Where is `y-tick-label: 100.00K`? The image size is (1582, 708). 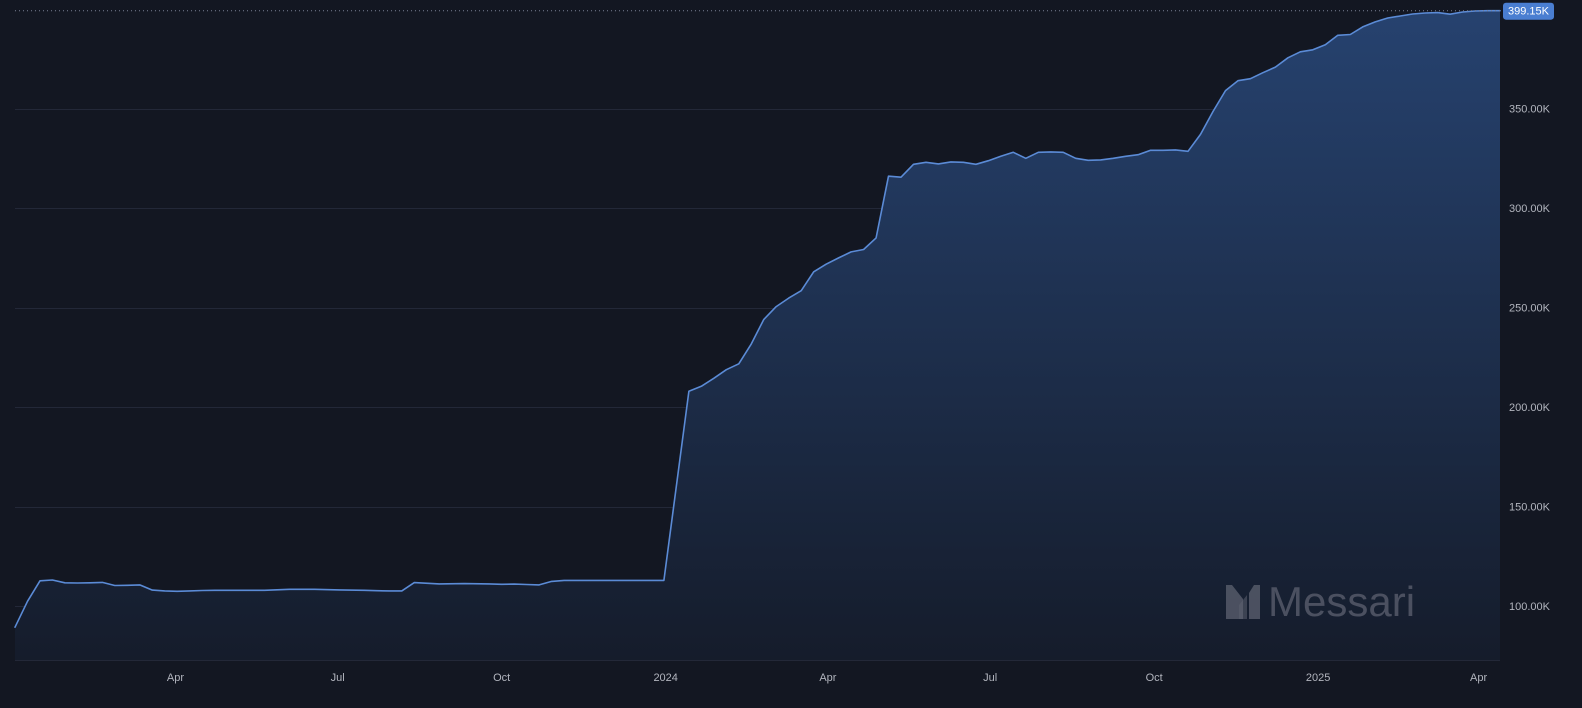
y-tick-label: 100.00K is located at coordinates (1530, 607).